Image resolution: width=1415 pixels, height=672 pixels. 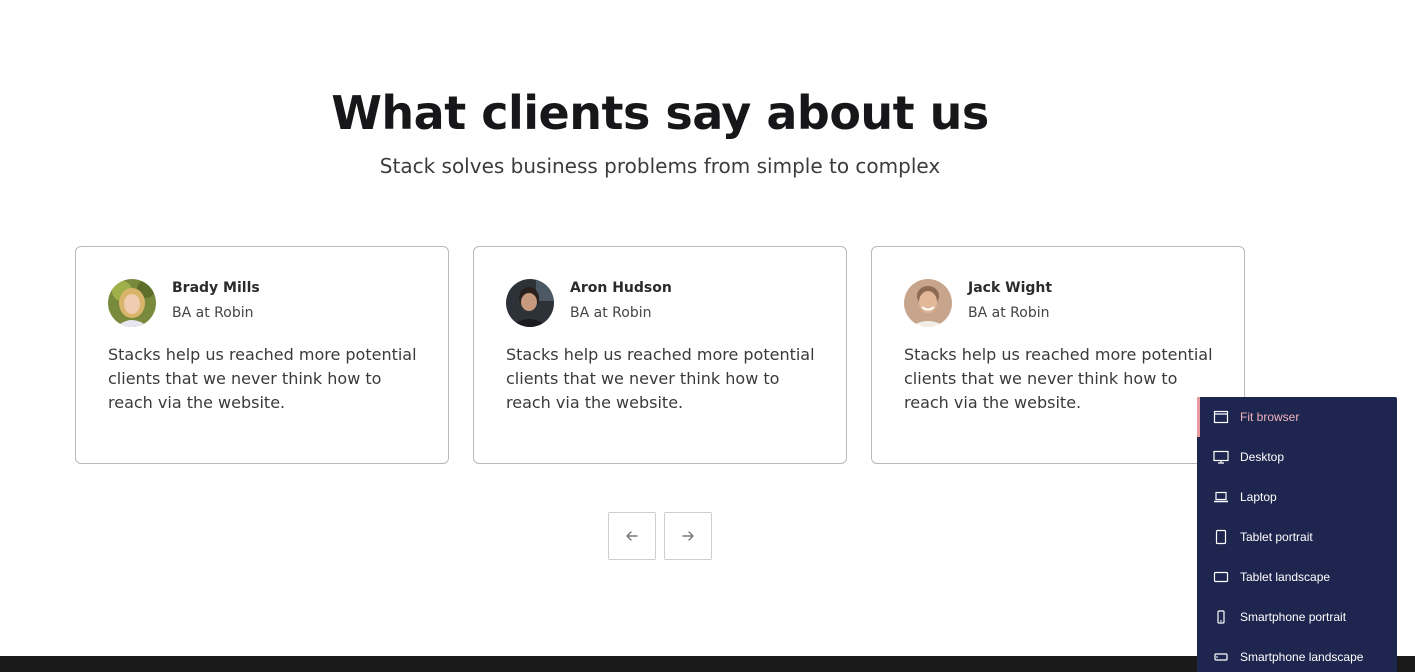 What do you see at coordinates (1221, 577) in the screenshot?
I see `tablet-landscape-icon` at bounding box center [1221, 577].